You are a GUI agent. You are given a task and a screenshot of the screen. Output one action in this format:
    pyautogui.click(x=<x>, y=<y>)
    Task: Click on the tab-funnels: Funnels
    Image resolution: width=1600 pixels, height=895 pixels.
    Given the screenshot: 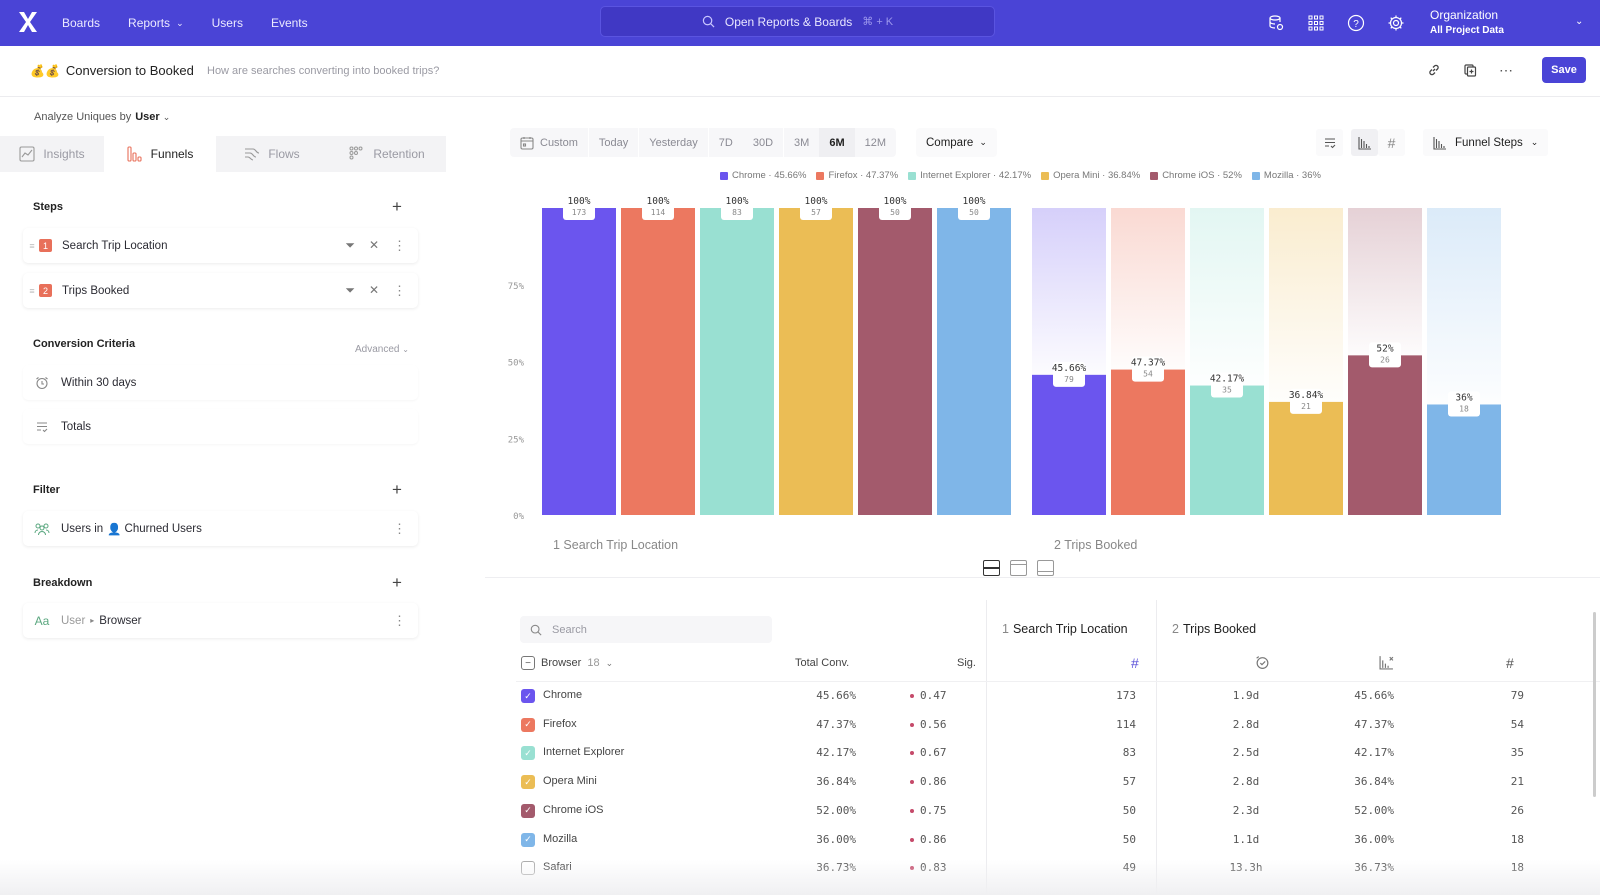 What is the action you would take?
    pyautogui.click(x=160, y=154)
    